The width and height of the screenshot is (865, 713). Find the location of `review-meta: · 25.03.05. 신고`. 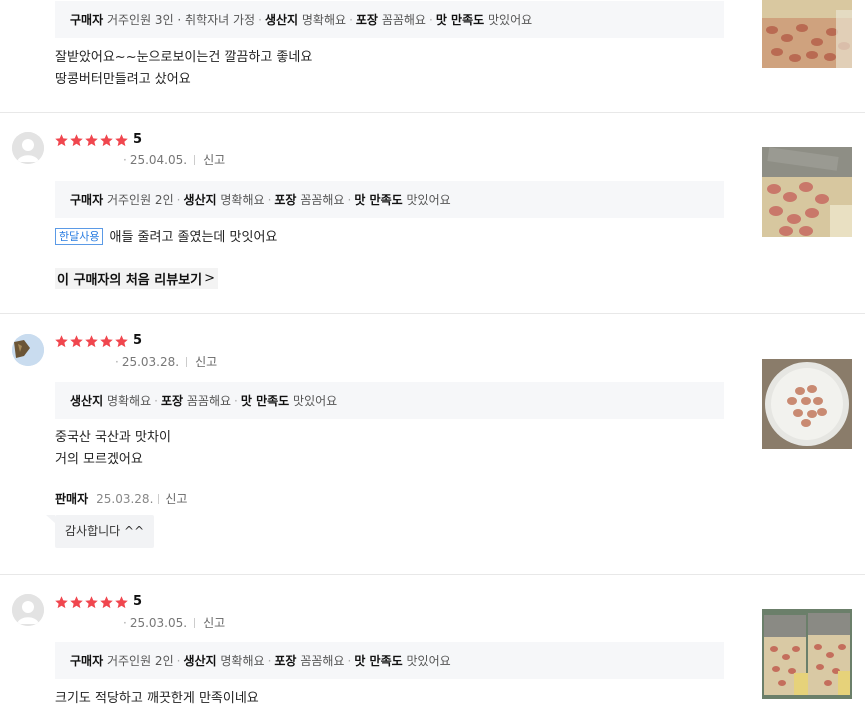

review-meta: · 25.03.05. 신고 is located at coordinates (174, 622).